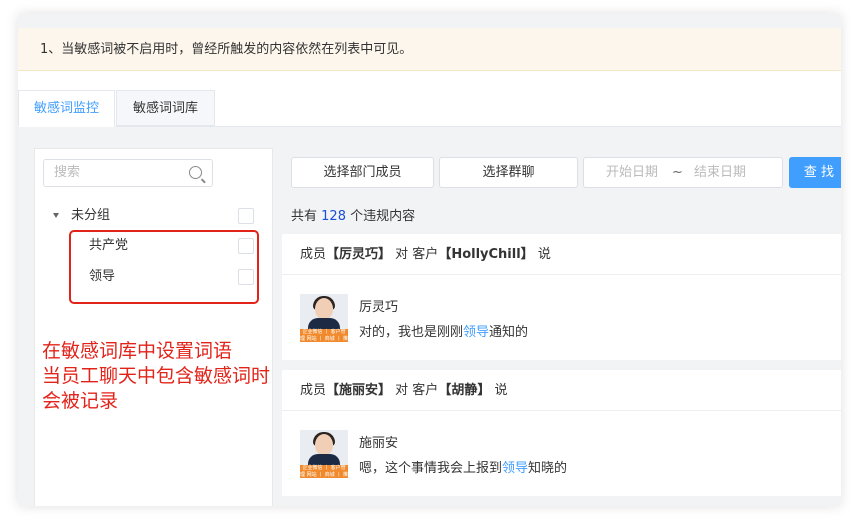 This screenshot has width=863, height=523. I want to click on search-placeholder: 搜索, so click(67, 172).